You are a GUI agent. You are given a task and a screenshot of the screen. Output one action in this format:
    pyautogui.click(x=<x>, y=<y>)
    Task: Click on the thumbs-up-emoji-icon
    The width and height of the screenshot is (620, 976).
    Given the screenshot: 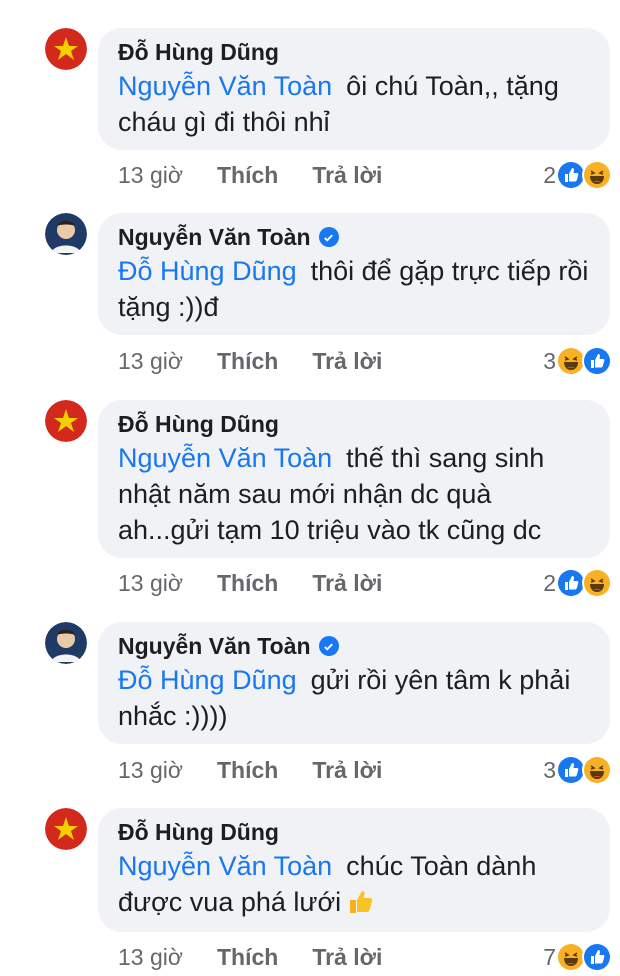 What is the action you would take?
    pyautogui.click(x=360, y=902)
    